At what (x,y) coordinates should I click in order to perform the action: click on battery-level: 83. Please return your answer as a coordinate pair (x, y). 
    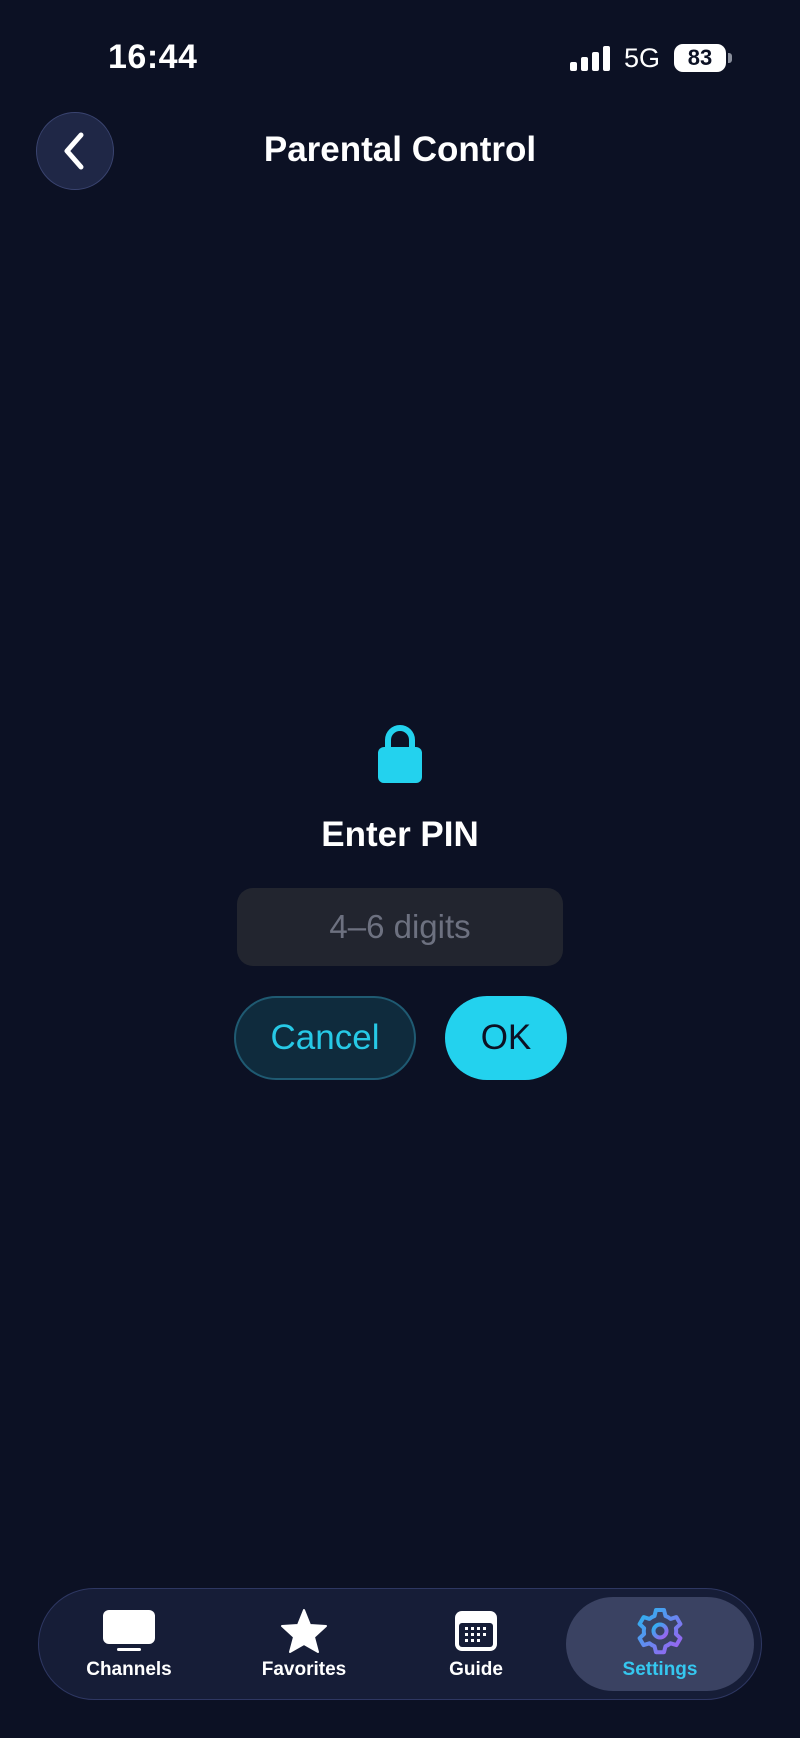
    Looking at the image, I should click on (700, 57).